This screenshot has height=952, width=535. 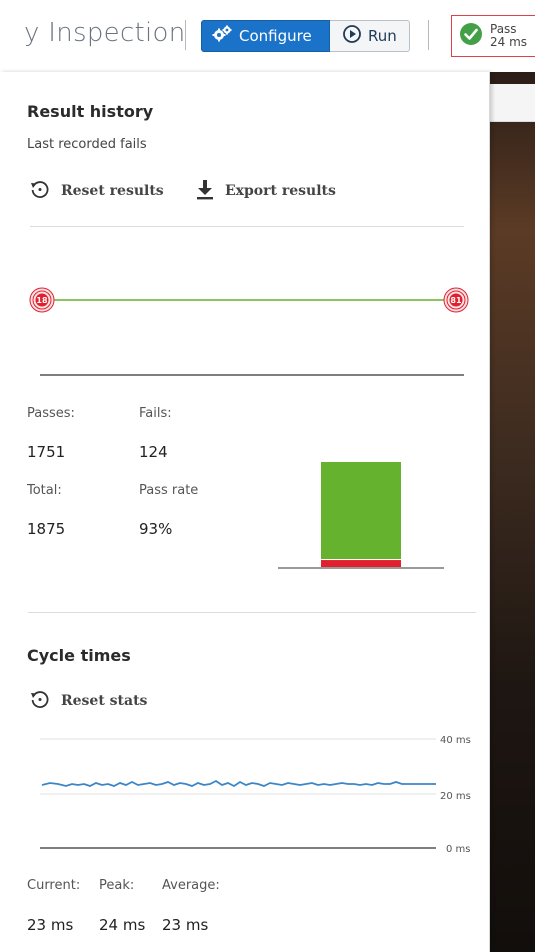 I want to click on fail-marker: 18, so click(x=42, y=300).